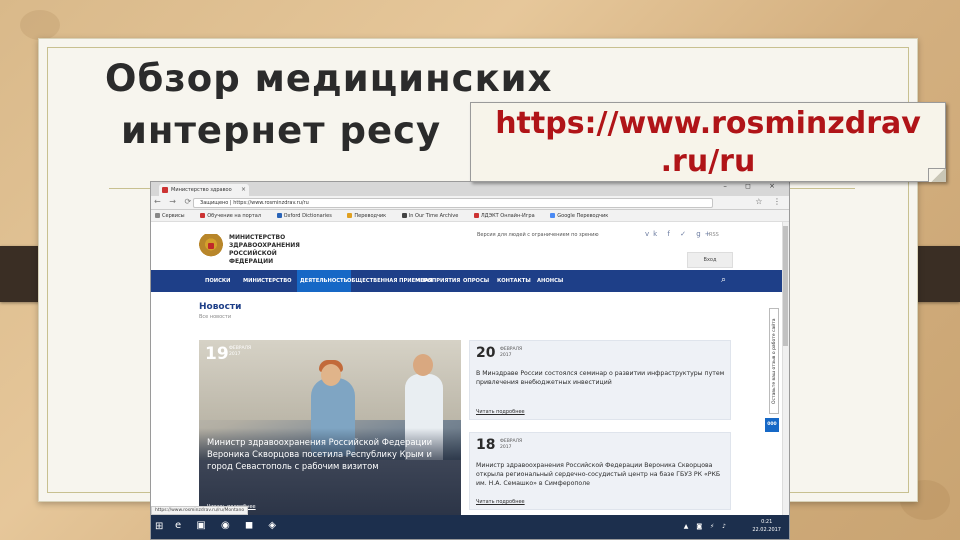  Describe the element at coordinates (215, 317) in the screenshot. I see `all-news-link: Все новости` at that location.